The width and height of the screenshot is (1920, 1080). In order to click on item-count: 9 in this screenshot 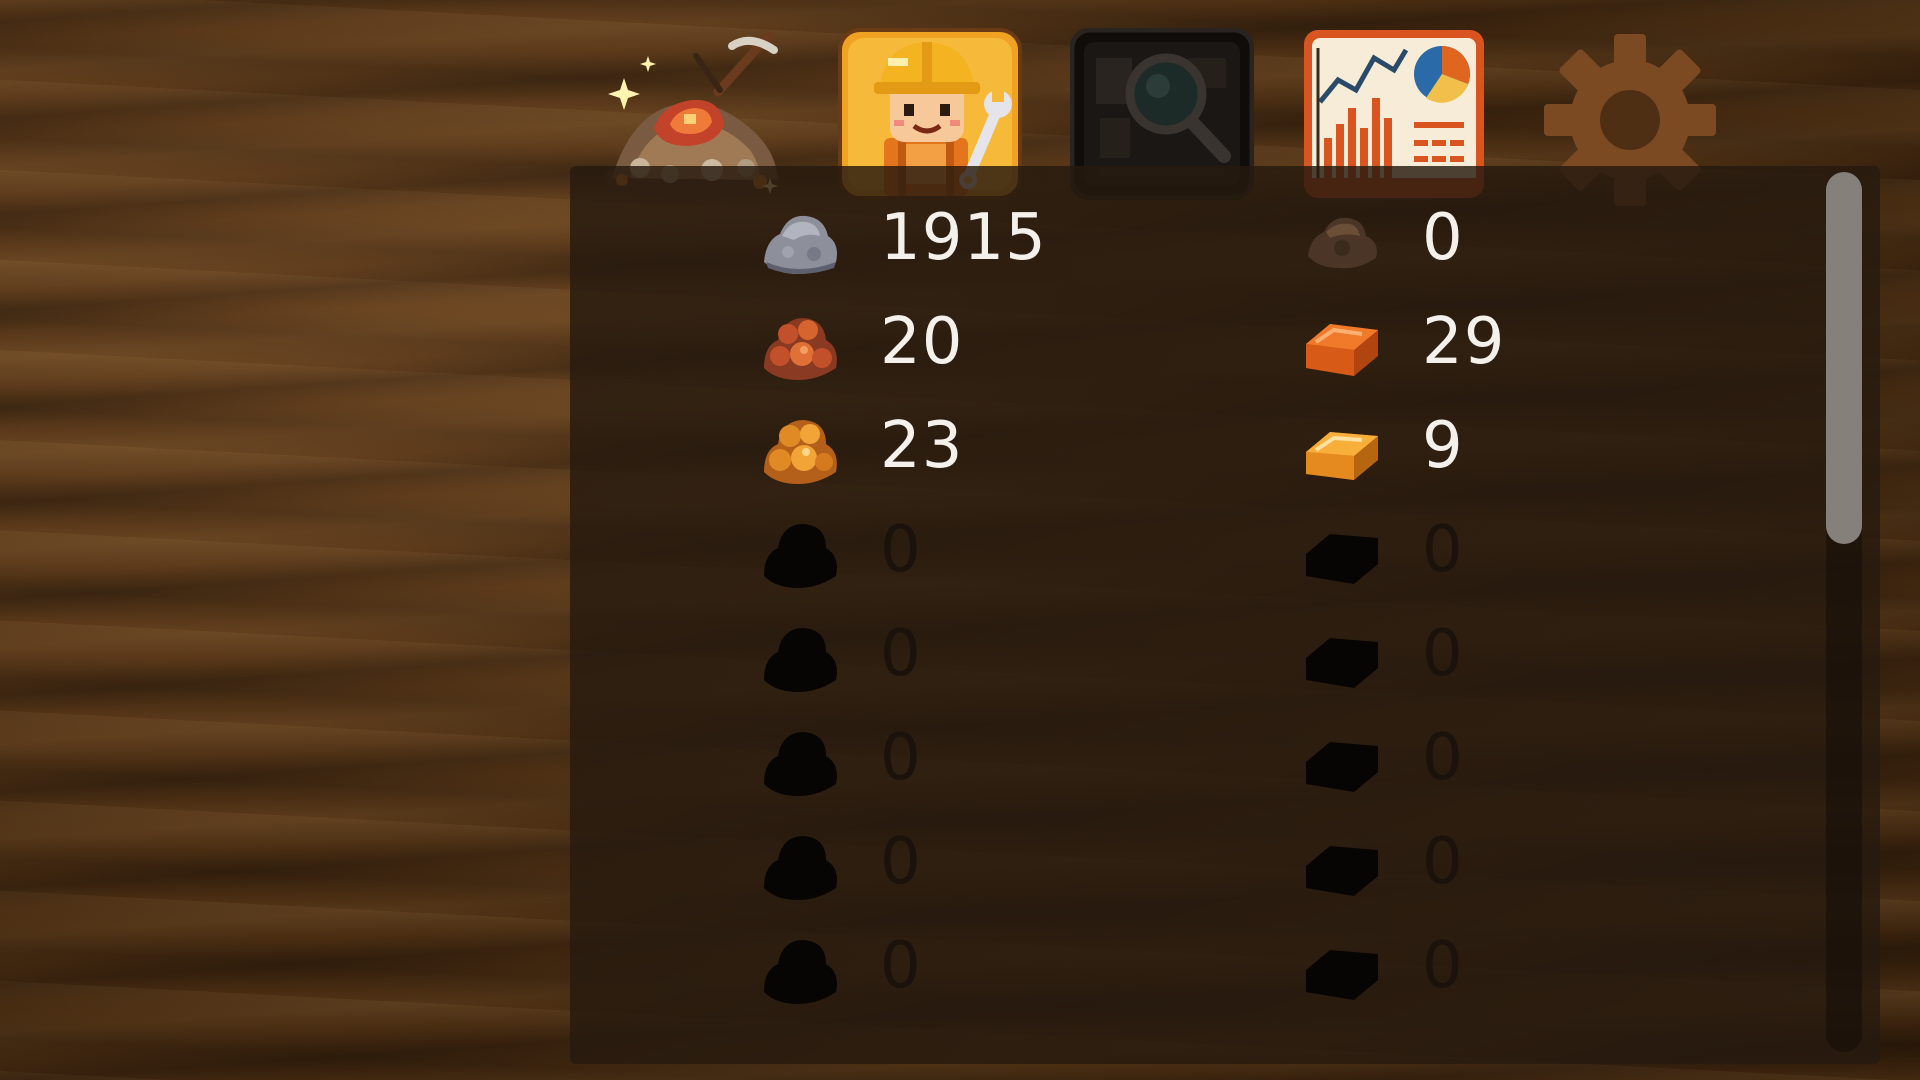, I will do `click(1443, 446)`.